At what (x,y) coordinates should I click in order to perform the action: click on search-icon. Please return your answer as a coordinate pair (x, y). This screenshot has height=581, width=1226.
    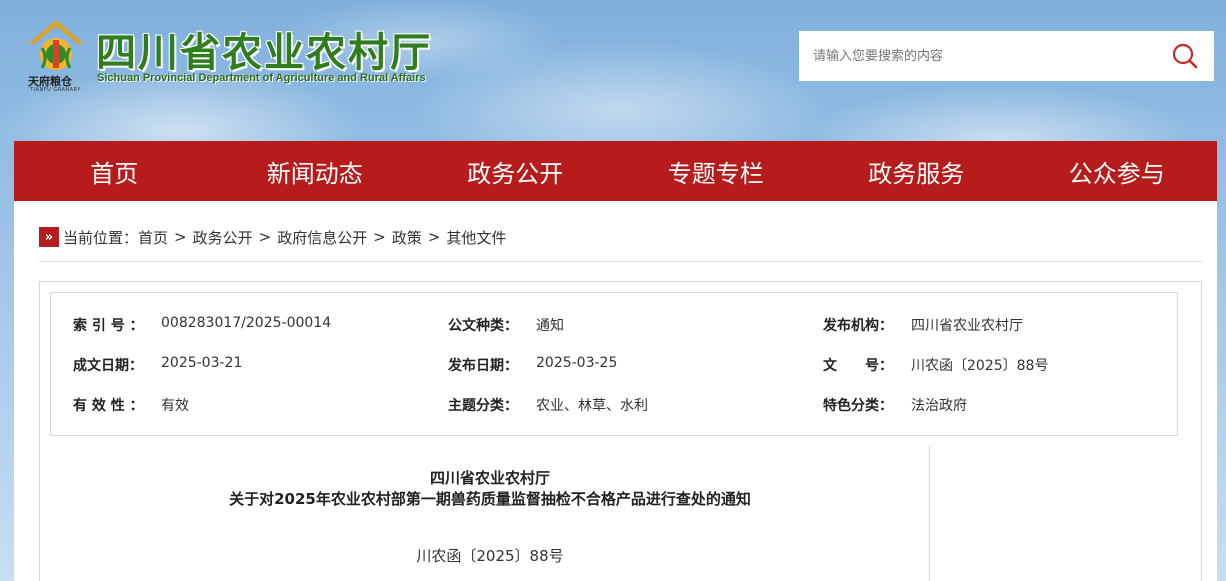
    Looking at the image, I should click on (1185, 56).